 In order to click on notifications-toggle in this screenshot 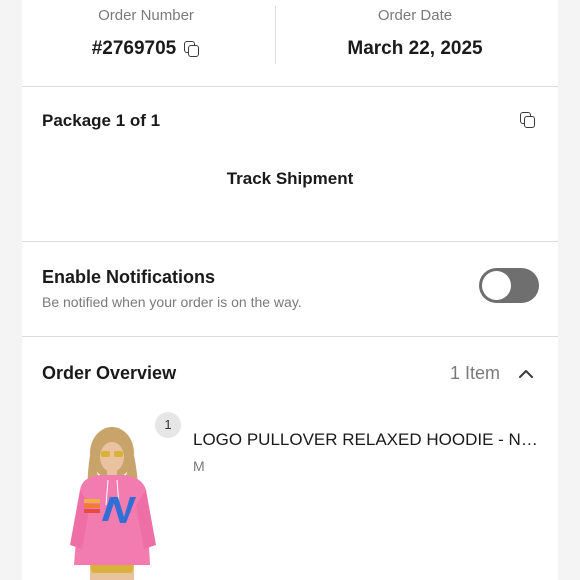, I will do `click(509, 285)`.